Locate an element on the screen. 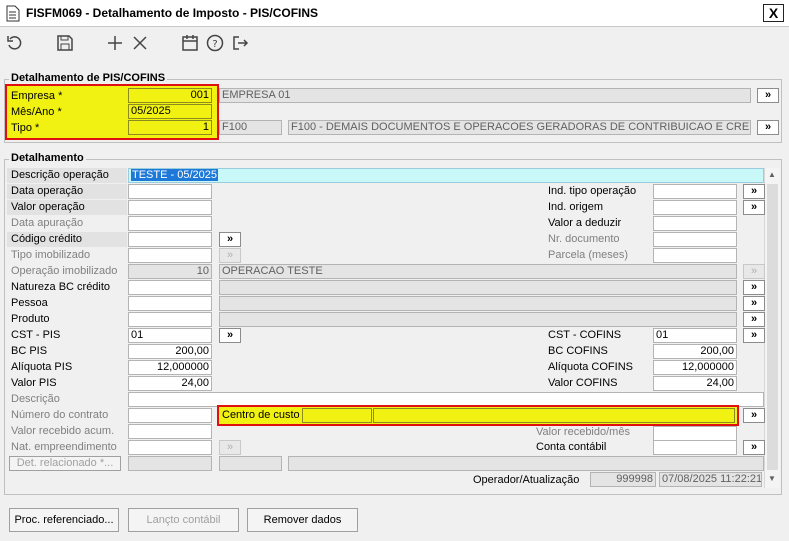 Image resolution: width=789 pixels, height=541 pixels. detail-group-title: Detalhamento is located at coordinates (47, 158).